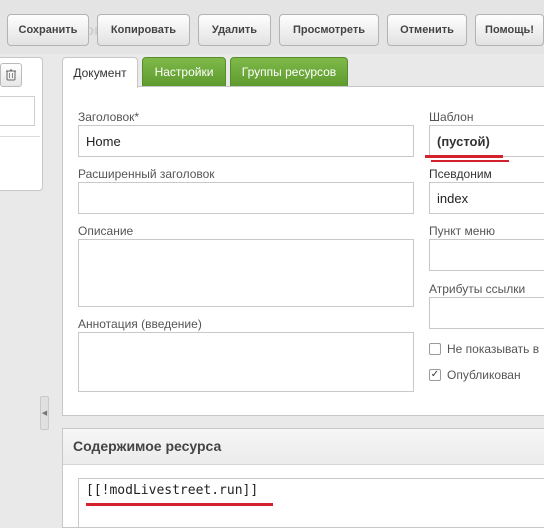  Describe the element at coordinates (435, 375) in the screenshot. I see `published-checkbox: ✓` at that location.